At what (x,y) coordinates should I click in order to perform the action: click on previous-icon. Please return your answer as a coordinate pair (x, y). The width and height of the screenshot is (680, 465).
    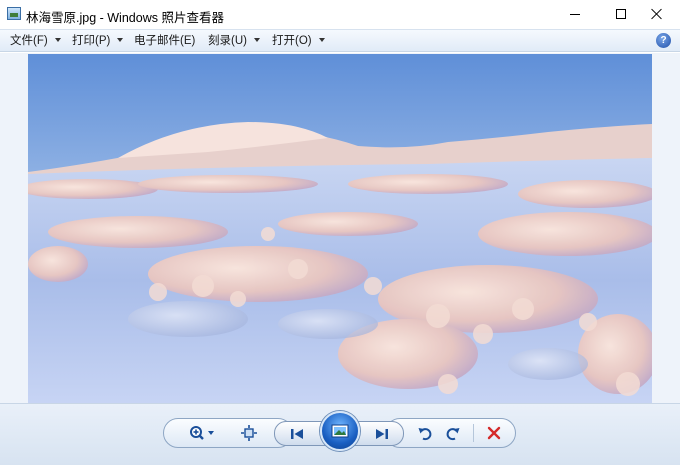
    Looking at the image, I should click on (297, 434).